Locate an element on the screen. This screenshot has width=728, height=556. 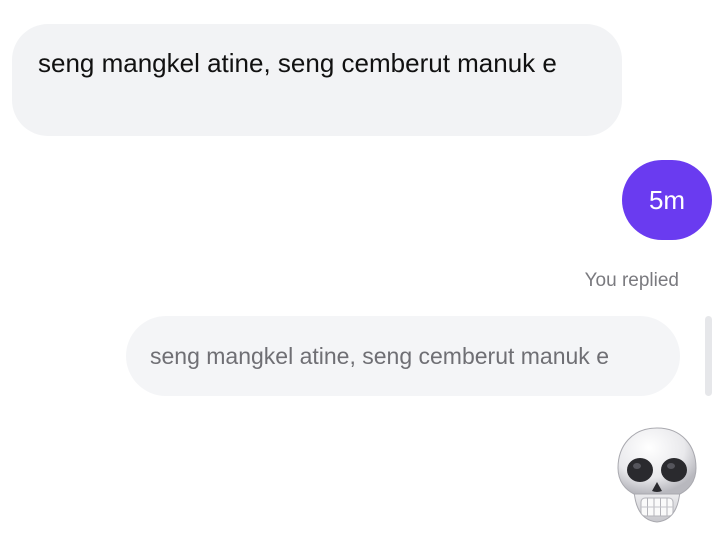
outgoing-message-bubble: 5m is located at coordinates (667, 200).